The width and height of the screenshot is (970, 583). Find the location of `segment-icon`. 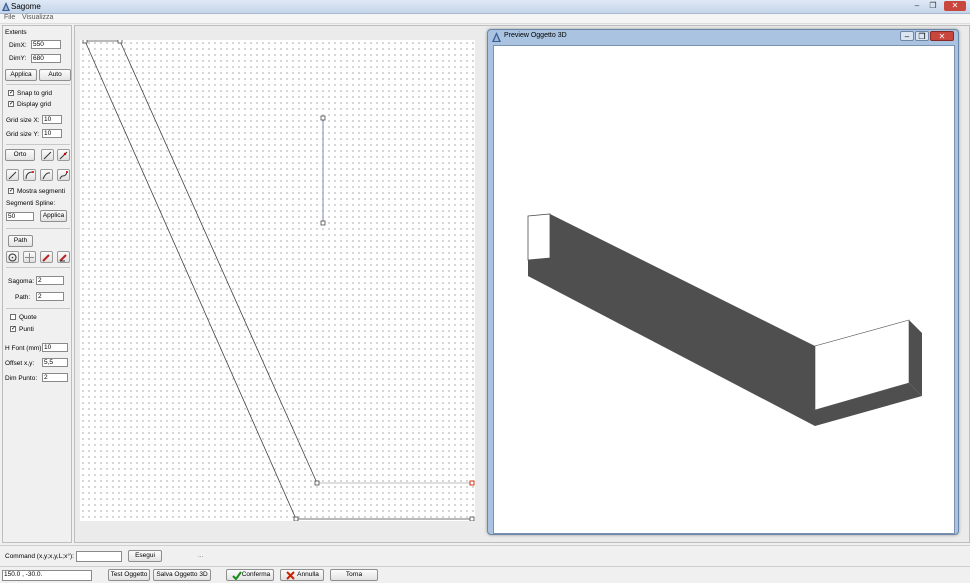

segment-icon is located at coordinates (12, 175).